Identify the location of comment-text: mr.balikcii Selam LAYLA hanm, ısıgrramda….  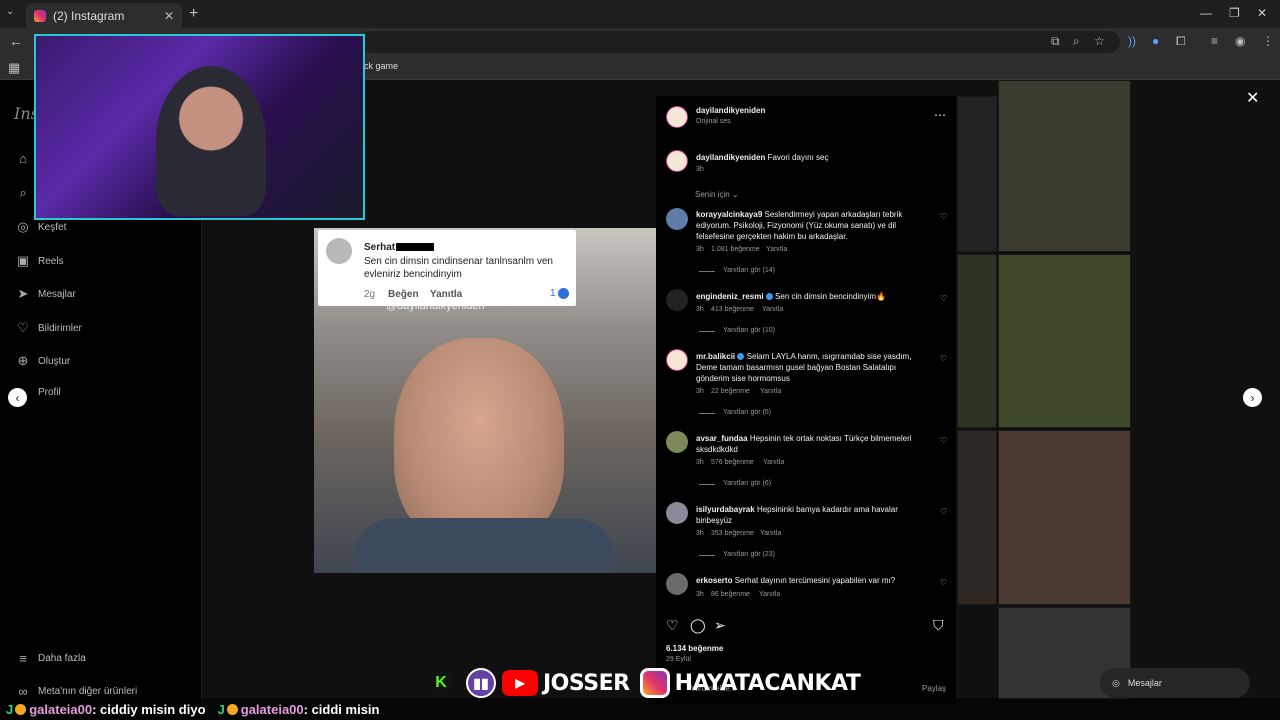
(811, 367).